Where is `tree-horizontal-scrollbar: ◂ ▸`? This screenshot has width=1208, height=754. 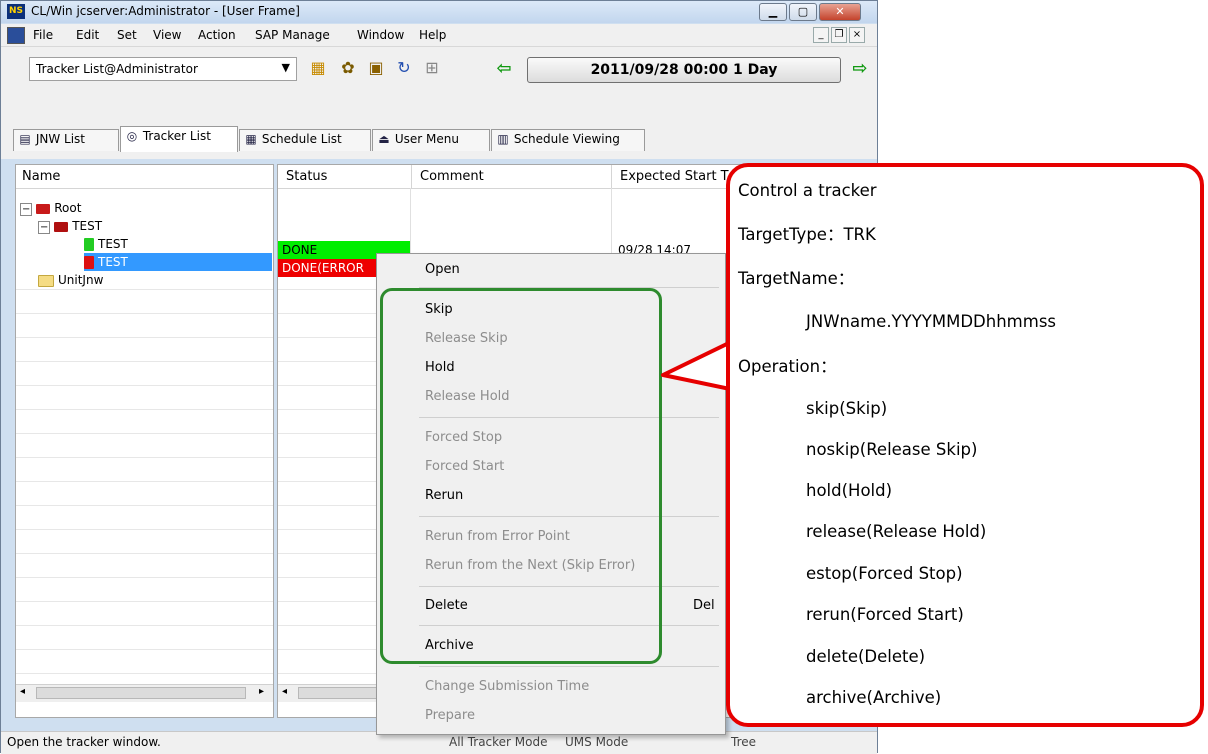 tree-horizontal-scrollbar: ◂ ▸ is located at coordinates (144, 693).